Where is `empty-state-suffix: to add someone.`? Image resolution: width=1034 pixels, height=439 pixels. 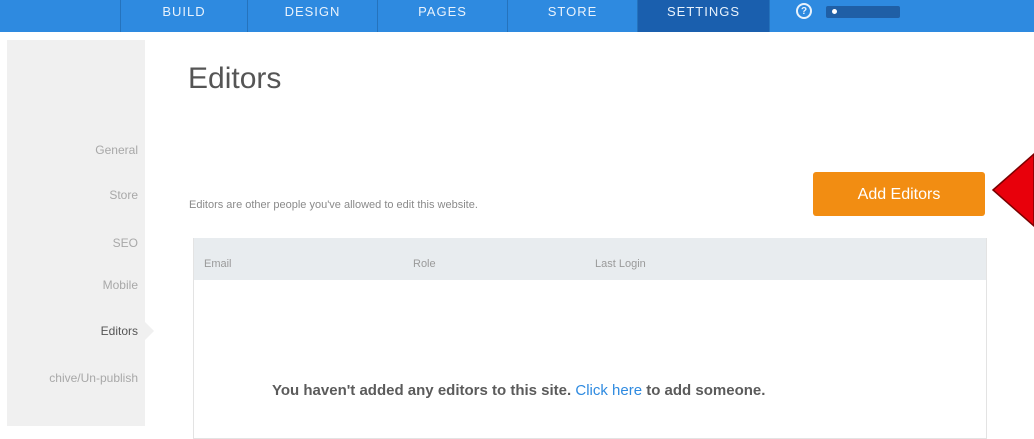
empty-state-suffix: to add someone. is located at coordinates (706, 390).